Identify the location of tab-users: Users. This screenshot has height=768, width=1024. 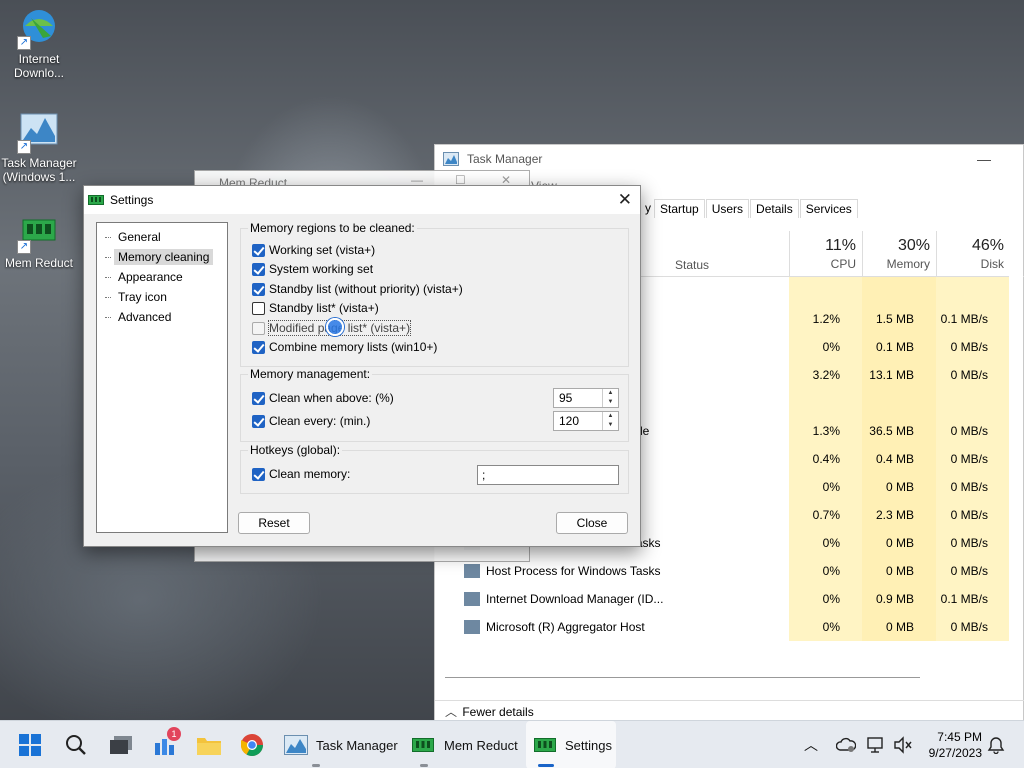
(727, 208).